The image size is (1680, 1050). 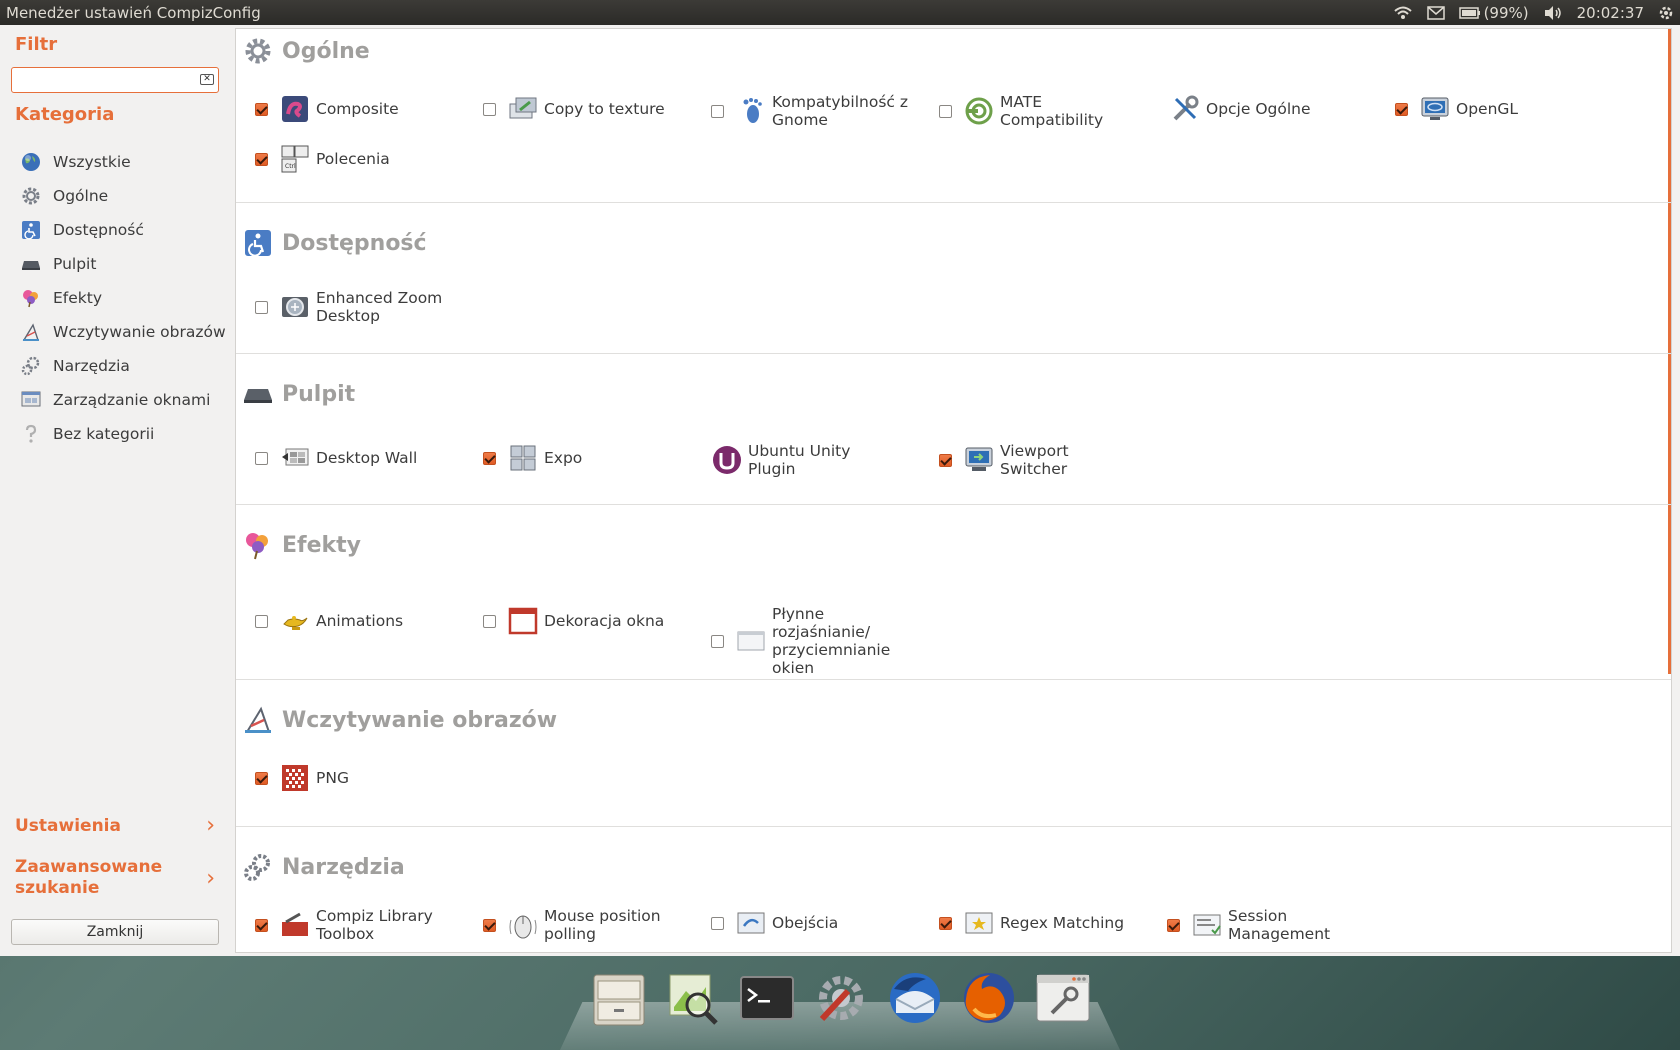 What do you see at coordinates (1553, 13) in the screenshot?
I see `volume-icon` at bounding box center [1553, 13].